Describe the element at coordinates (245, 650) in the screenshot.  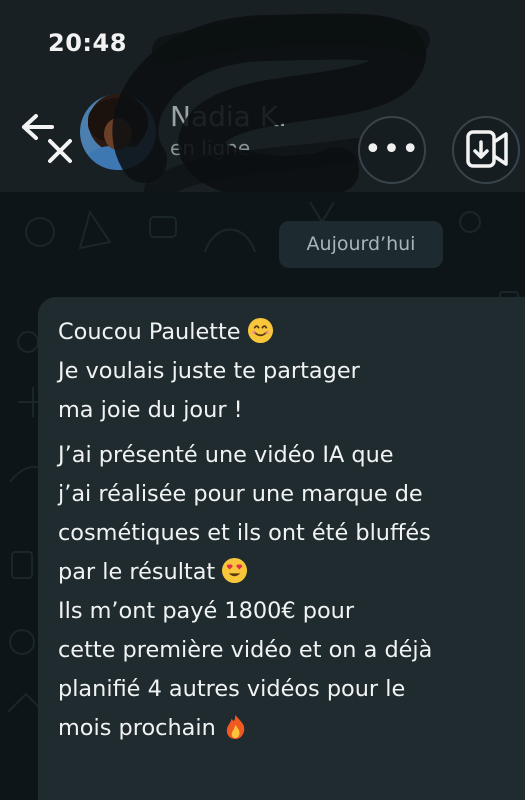
I see `message-line: cette première vidéo et on a déjà` at that location.